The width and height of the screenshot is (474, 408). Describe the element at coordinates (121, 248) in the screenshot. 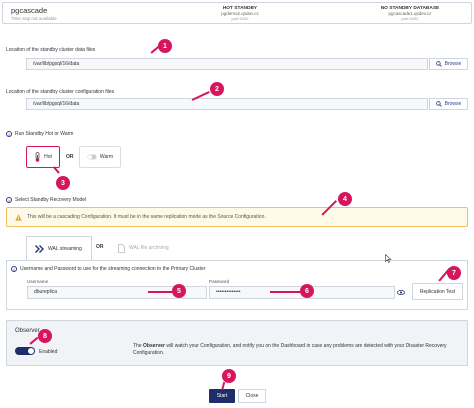

I see `file-icon` at that location.